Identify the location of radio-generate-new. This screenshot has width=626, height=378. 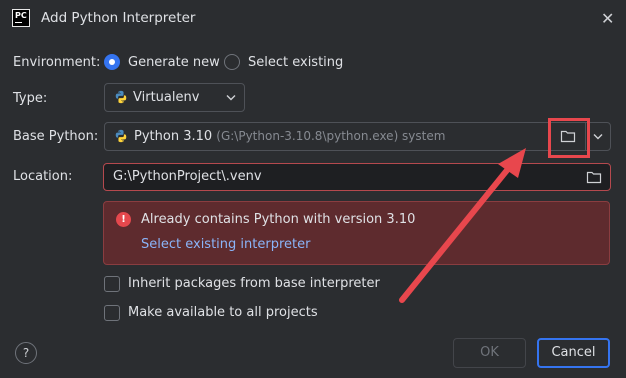
(112, 62).